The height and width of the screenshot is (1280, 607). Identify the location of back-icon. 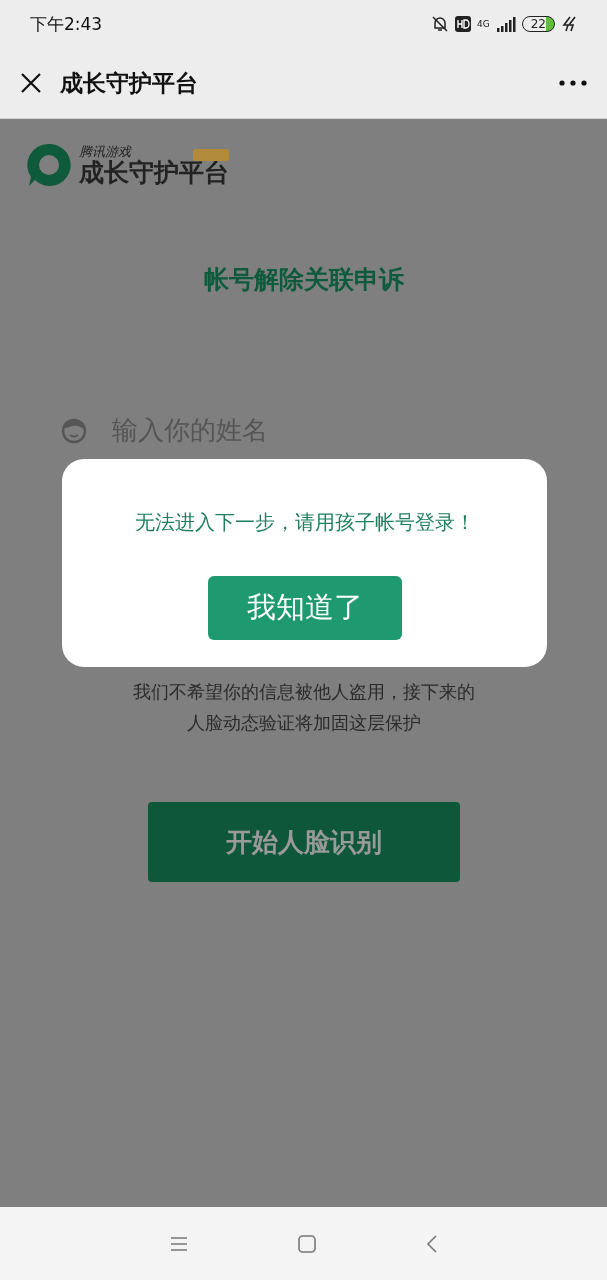
(431, 1243).